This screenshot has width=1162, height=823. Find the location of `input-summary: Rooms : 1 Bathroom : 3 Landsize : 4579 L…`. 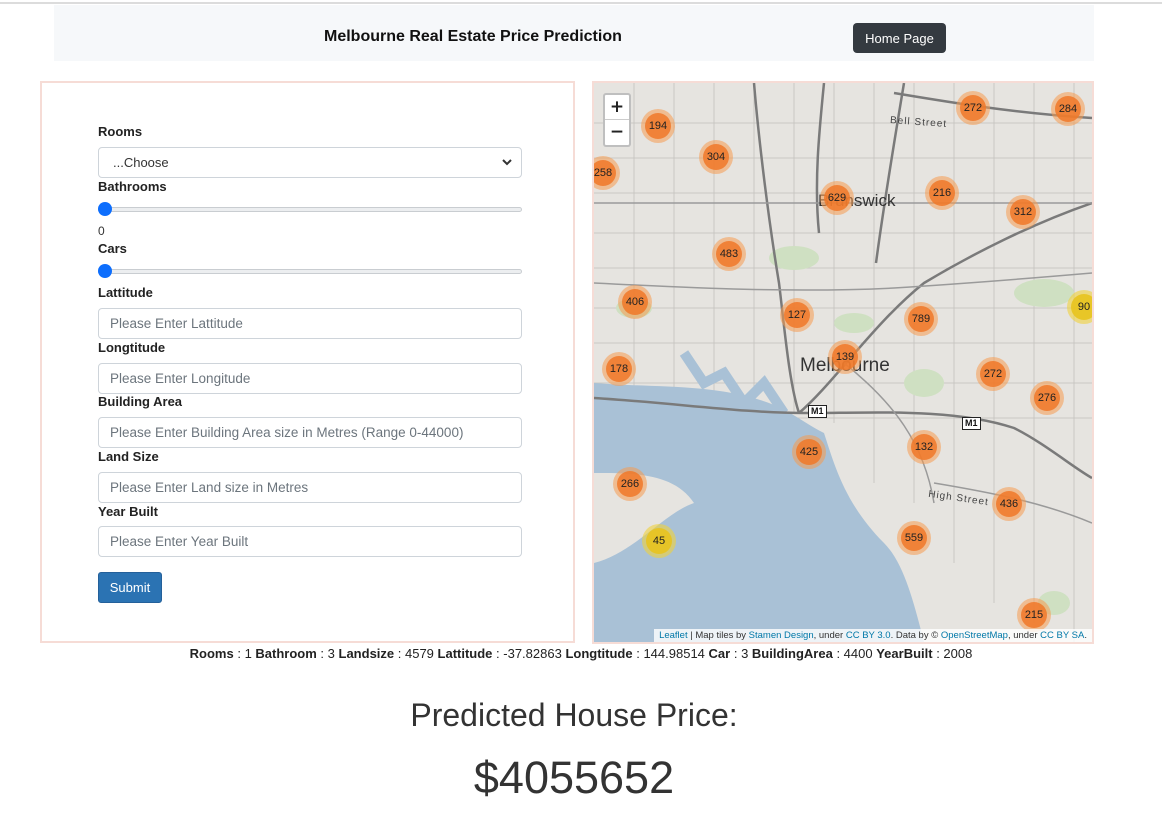

input-summary: Rooms : 1 Bathroom : 3 Landsize : 4579 L… is located at coordinates (581, 653).